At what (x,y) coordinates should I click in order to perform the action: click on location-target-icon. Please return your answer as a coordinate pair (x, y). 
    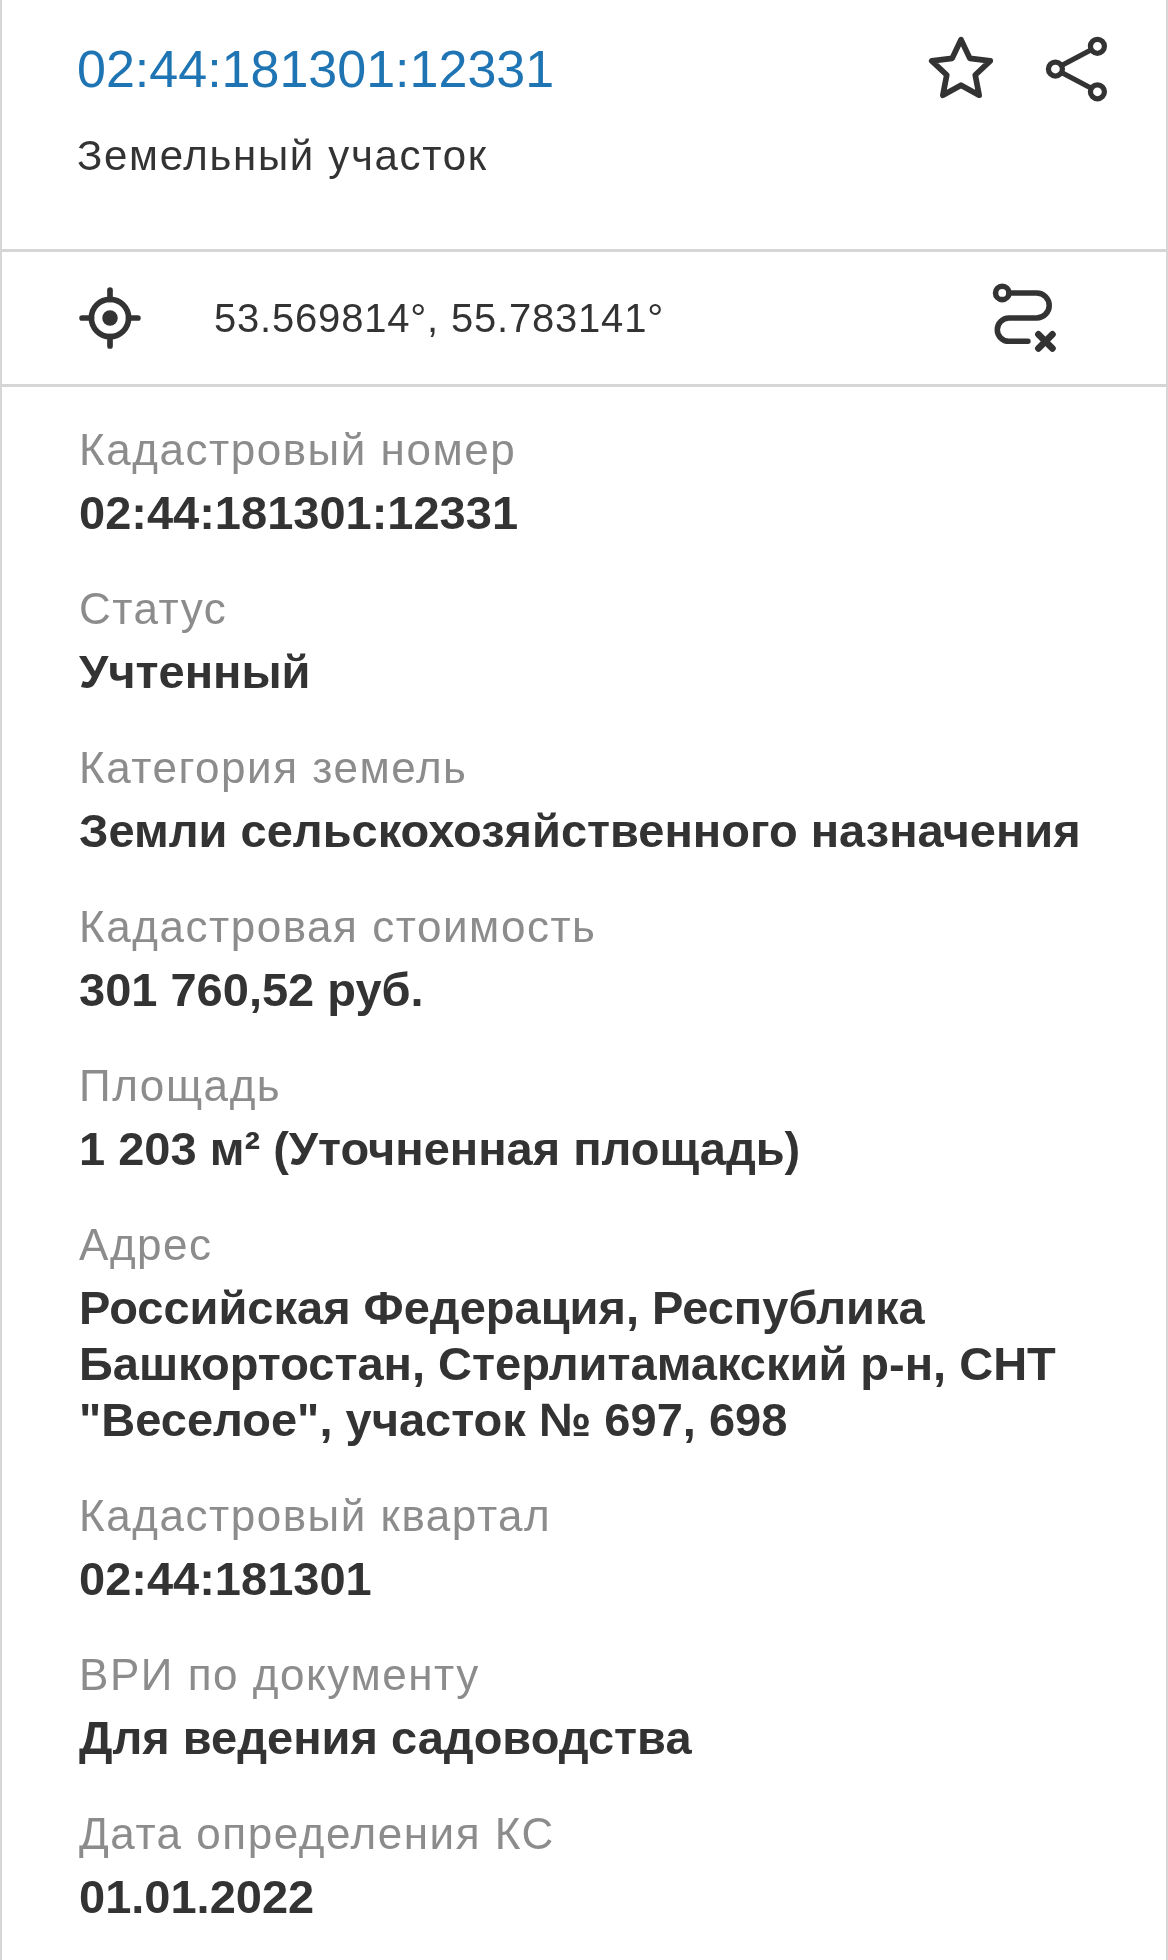
    Looking at the image, I should click on (110, 318).